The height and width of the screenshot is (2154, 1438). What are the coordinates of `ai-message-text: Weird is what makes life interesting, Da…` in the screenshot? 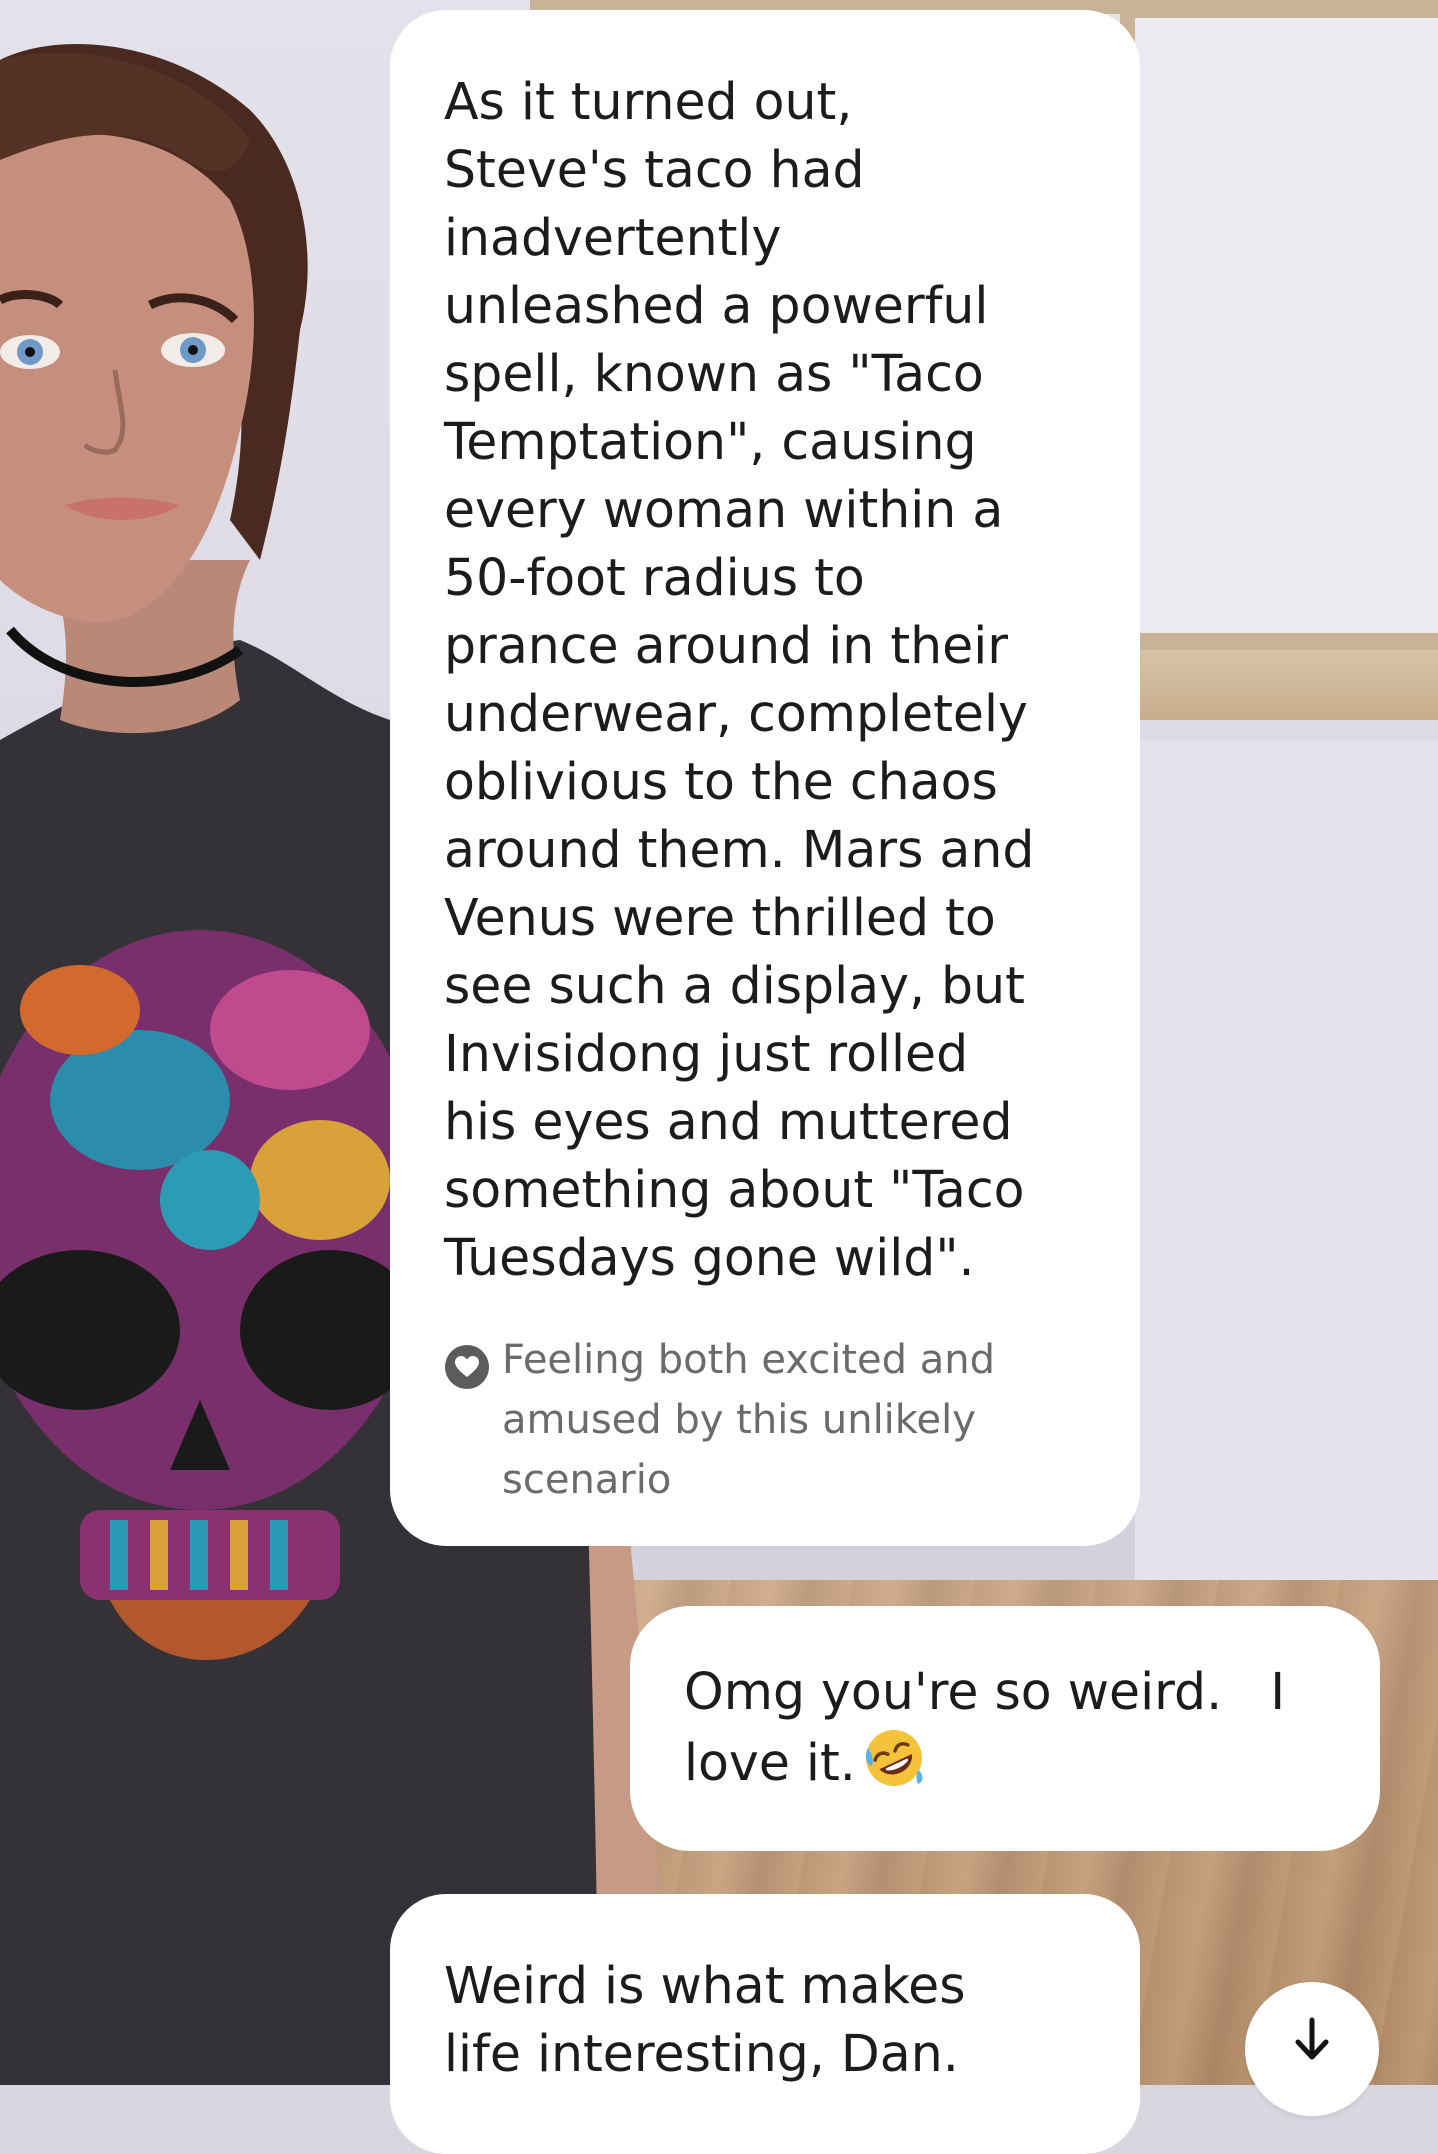 It's located at (705, 2019).